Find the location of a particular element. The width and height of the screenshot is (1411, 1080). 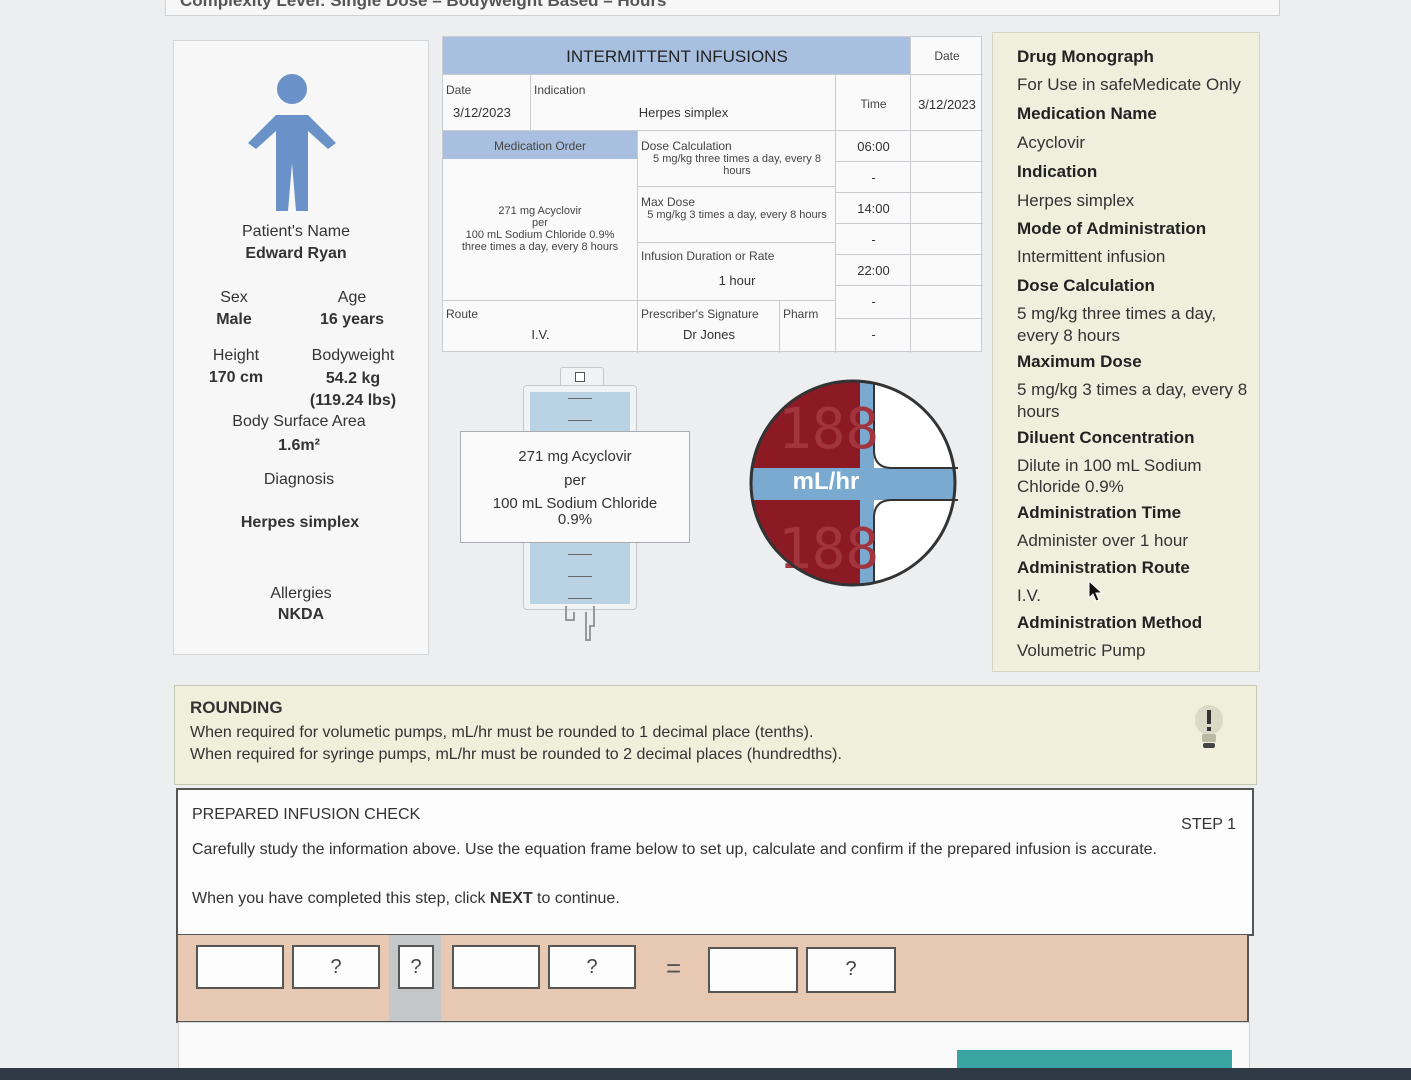

max-dose-line-1: 5 mg/kg 3 times a day, every 8 is located at coordinates (1132, 389).